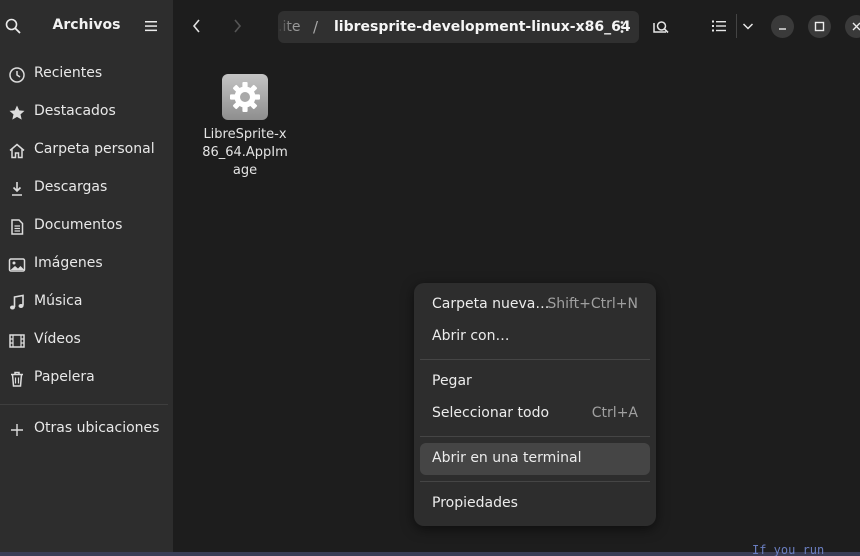  I want to click on forward-arrow-icon, so click(237, 26).